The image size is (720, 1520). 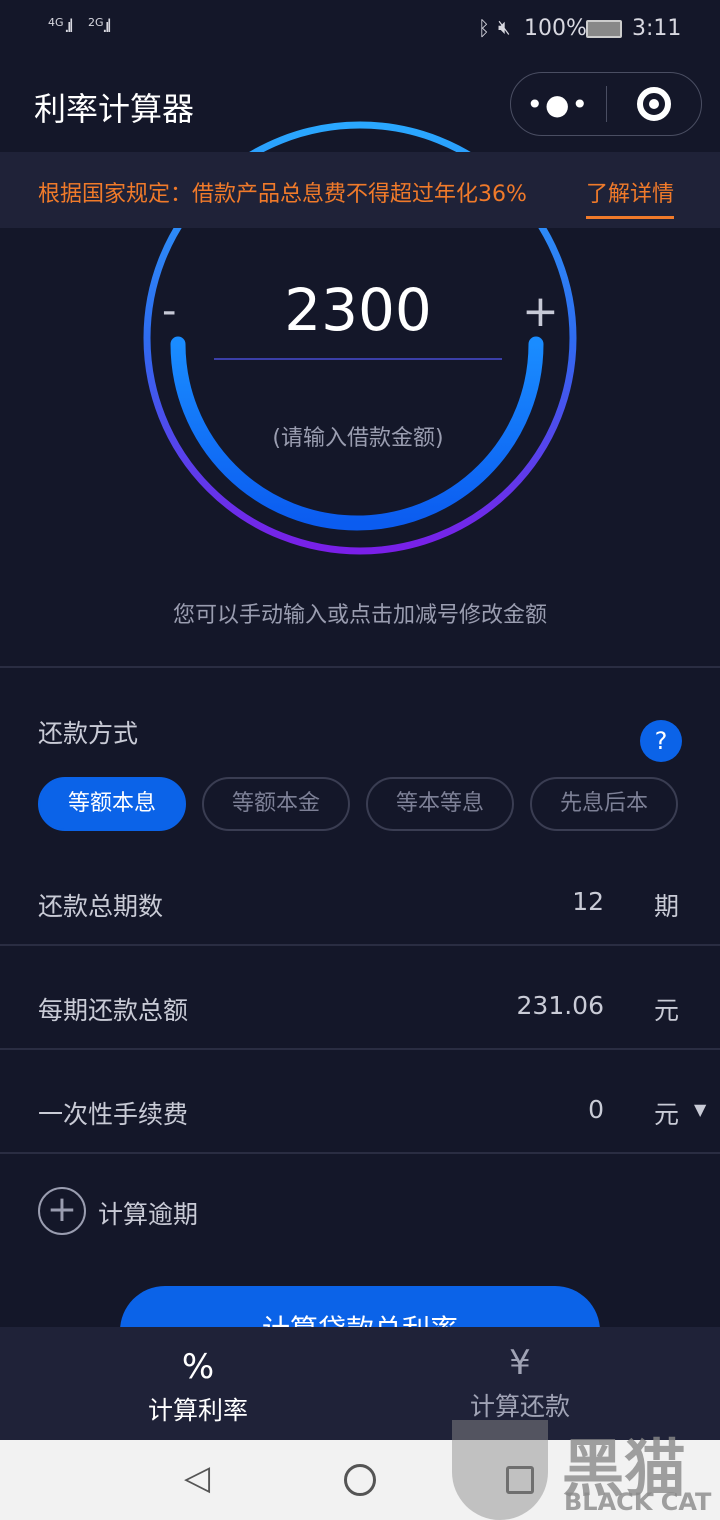 I want to click on fee-unit-select: 元, so click(x=666, y=1113).